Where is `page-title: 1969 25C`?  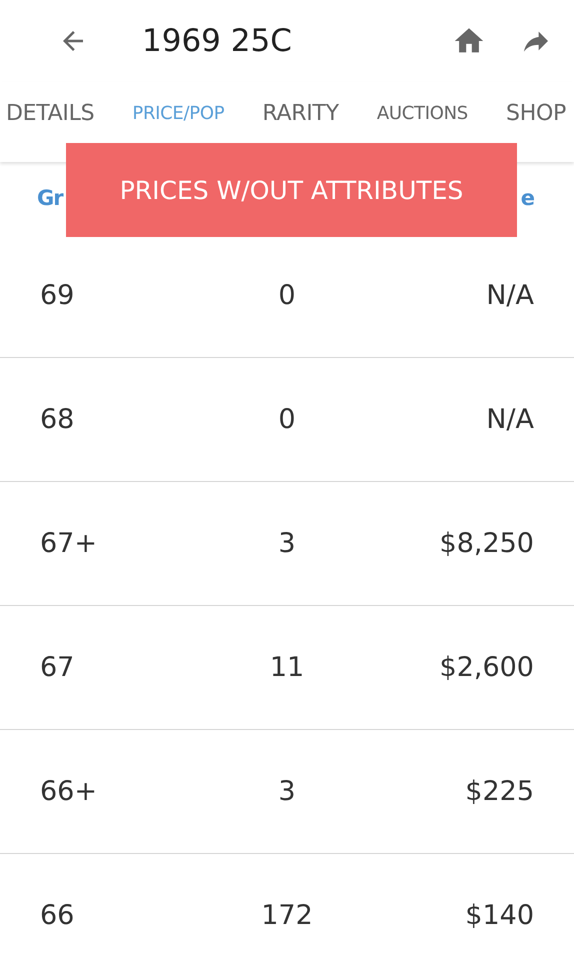
page-title: 1969 25C is located at coordinates (217, 41).